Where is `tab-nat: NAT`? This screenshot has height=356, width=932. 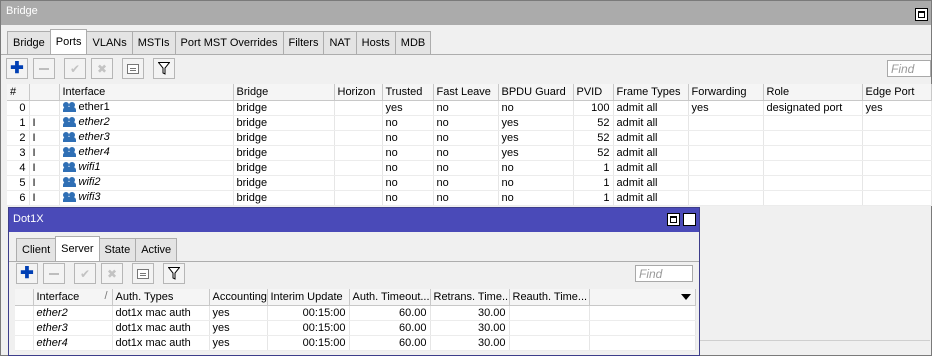 tab-nat: NAT is located at coordinates (340, 42).